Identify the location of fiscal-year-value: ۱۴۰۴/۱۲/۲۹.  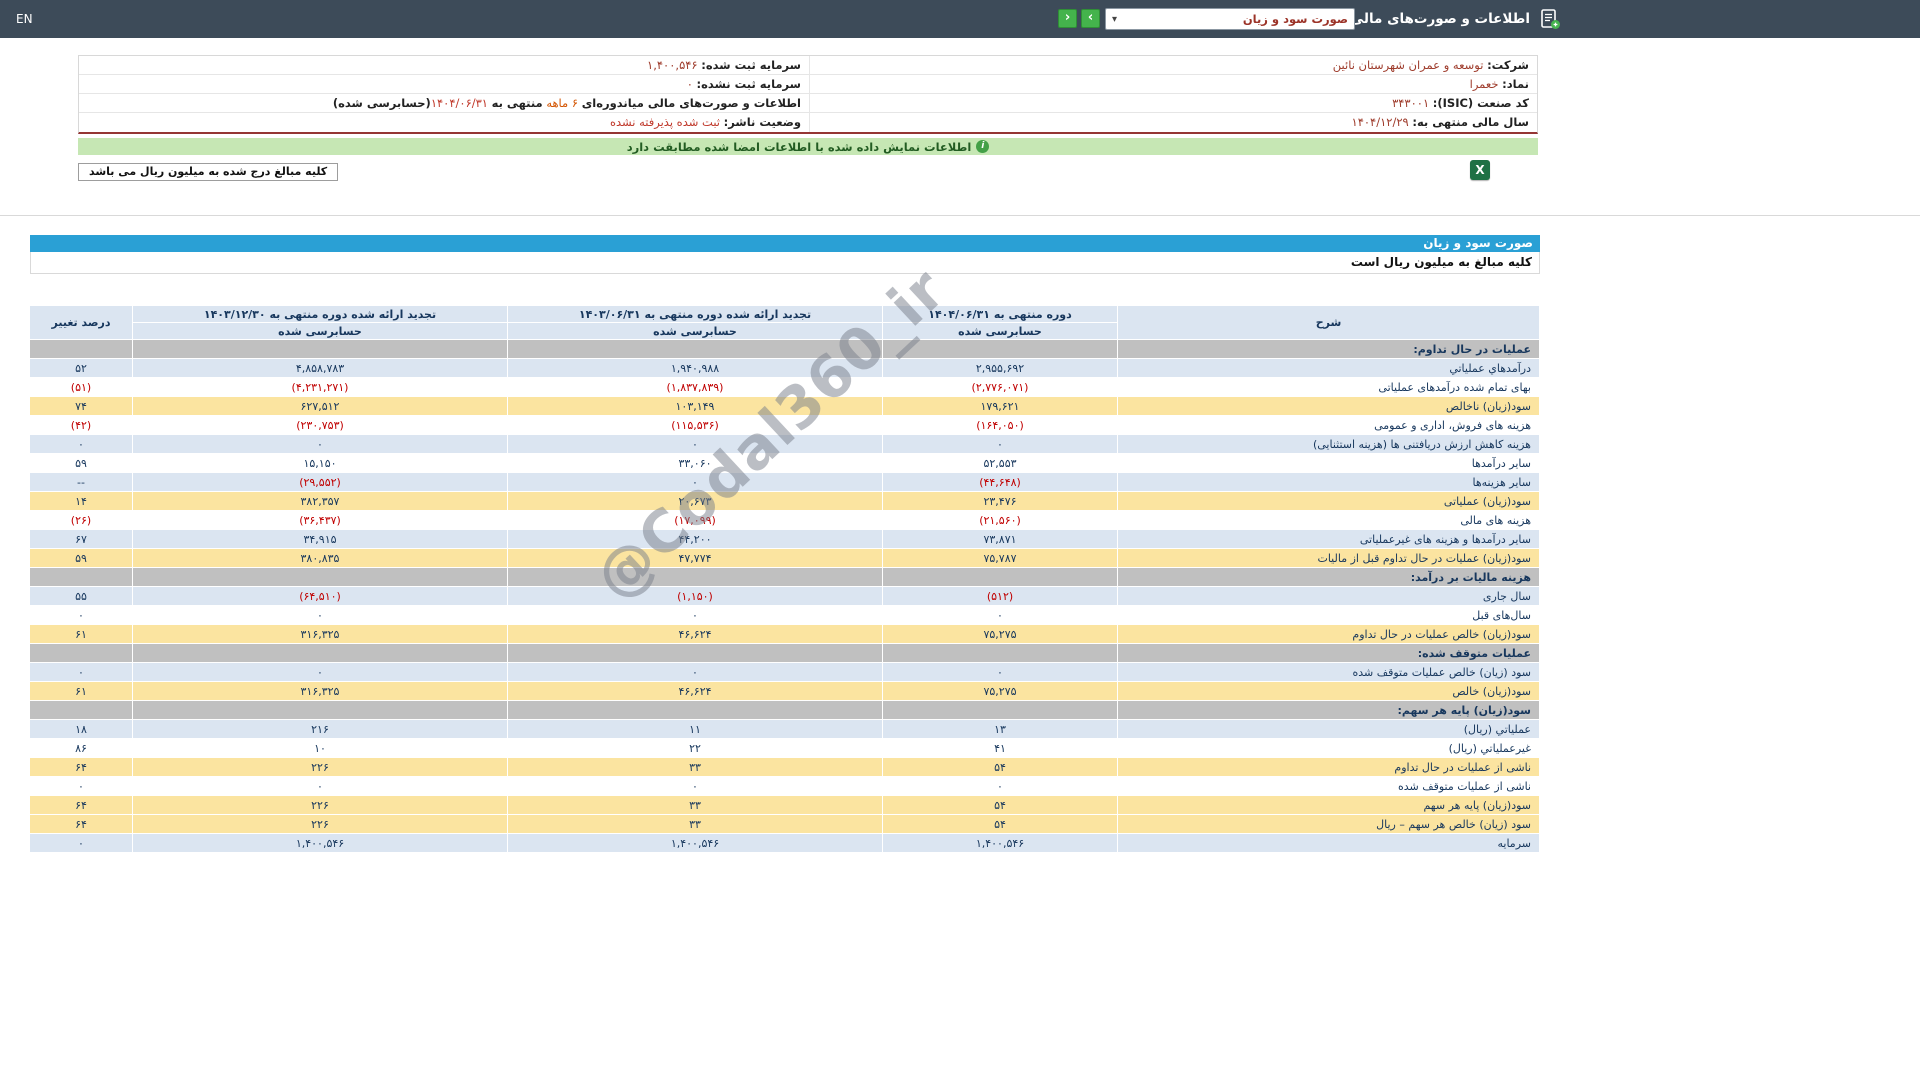
(1380, 122).